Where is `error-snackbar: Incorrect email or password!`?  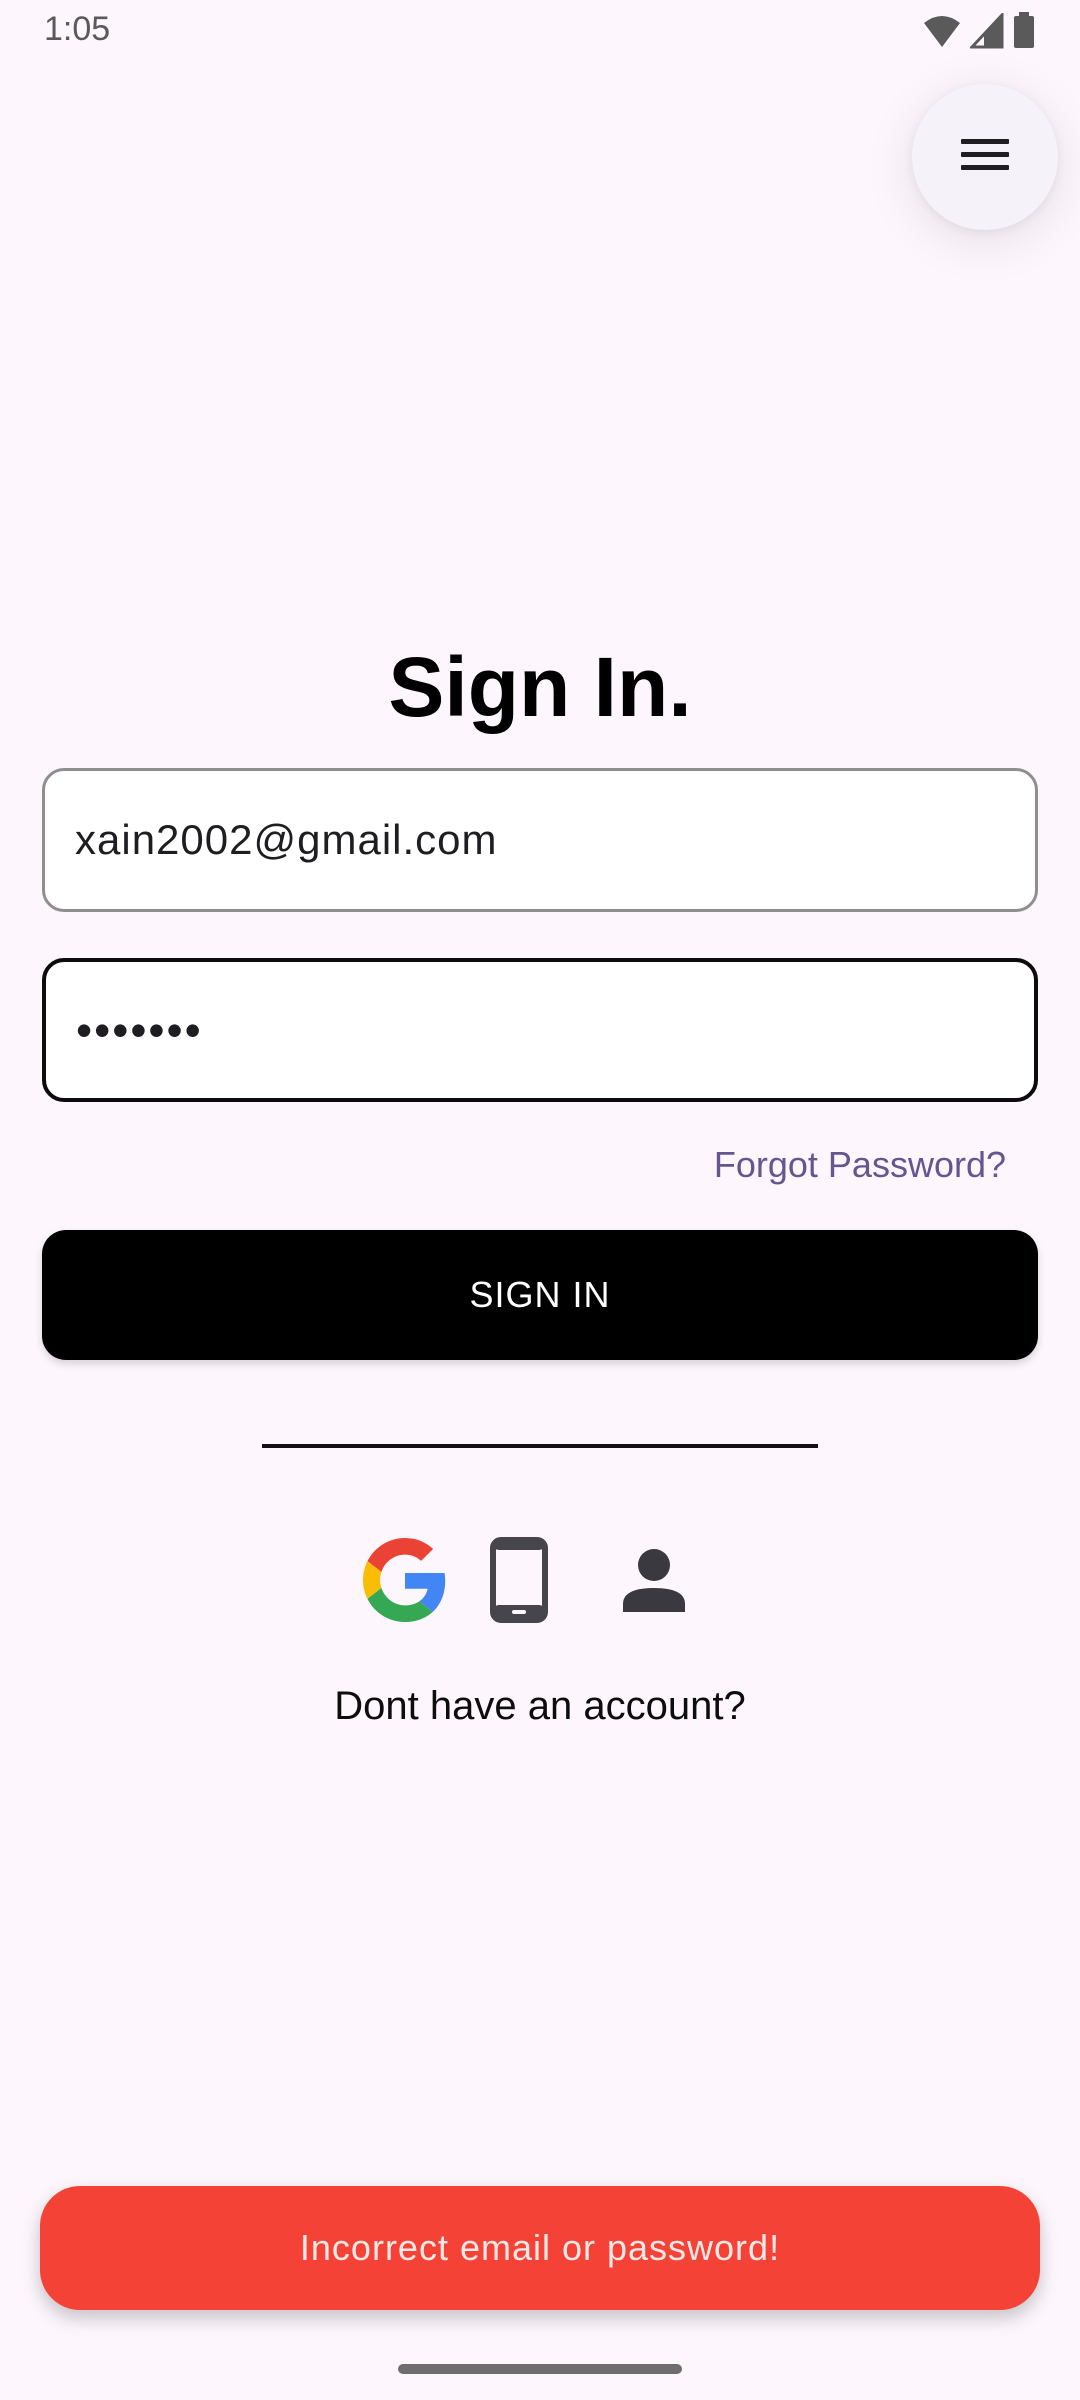
error-snackbar: Incorrect email or password! is located at coordinates (540, 2248).